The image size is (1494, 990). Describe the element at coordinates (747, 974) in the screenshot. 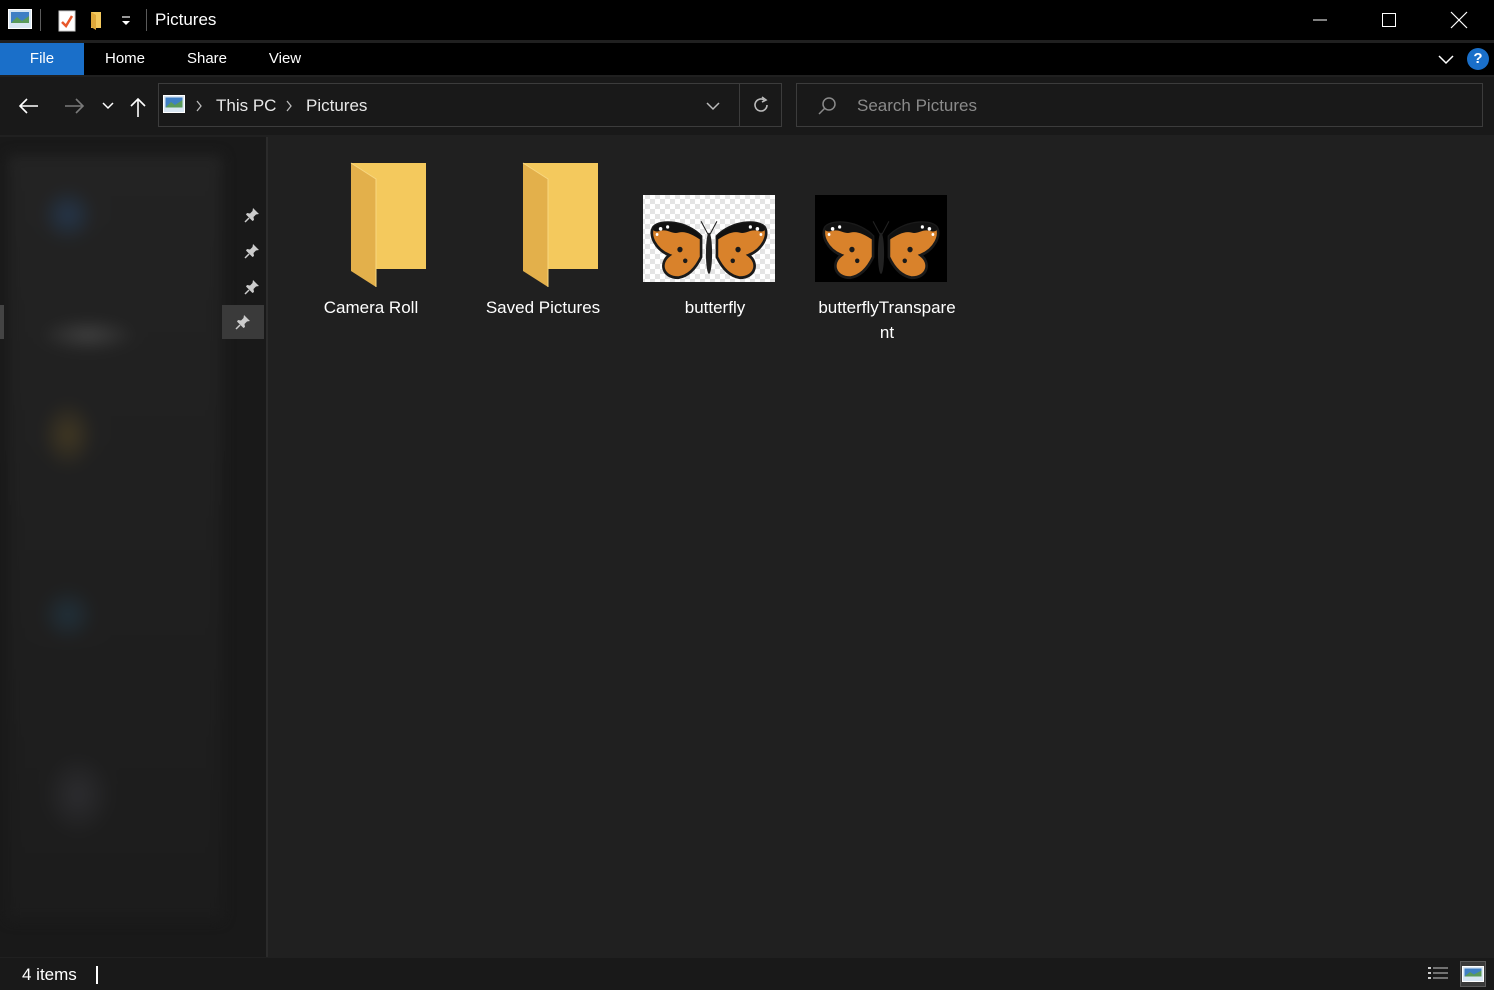

I see `status-bar: 4 items` at that location.